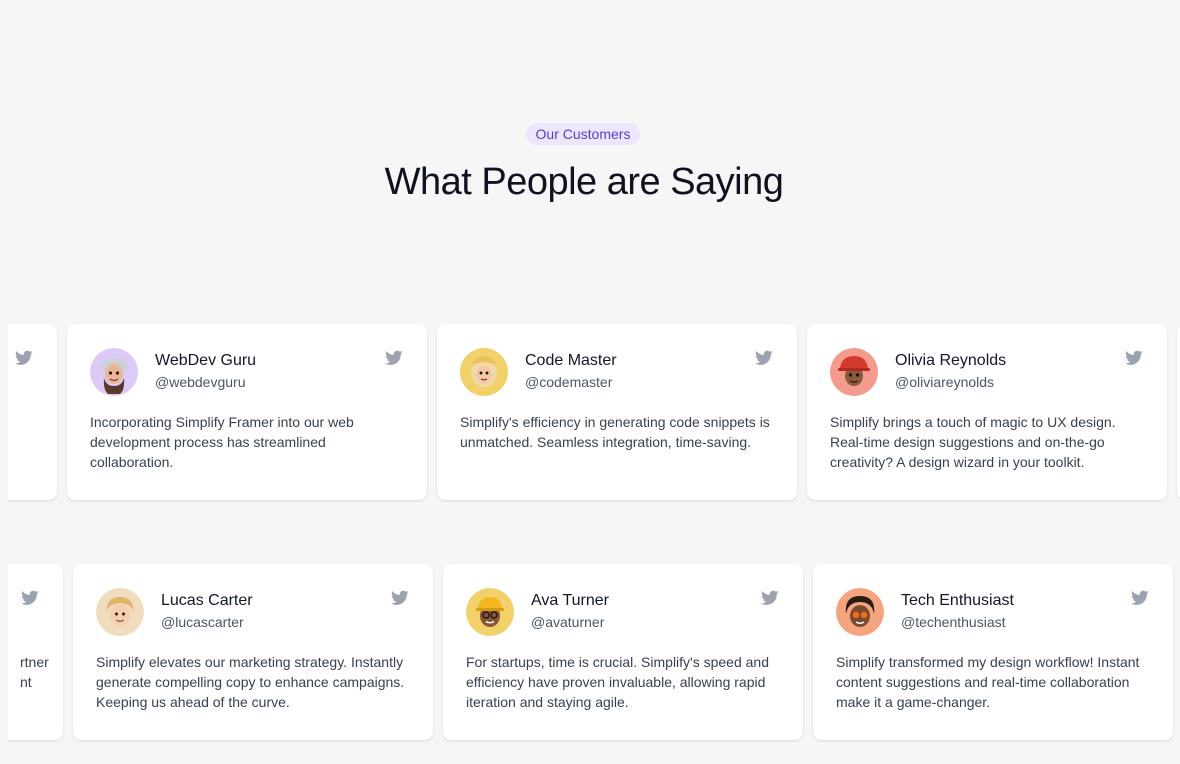 The width and height of the screenshot is (1180, 764). What do you see at coordinates (953, 622) in the screenshot?
I see `author-handle: @techenthusiast` at bounding box center [953, 622].